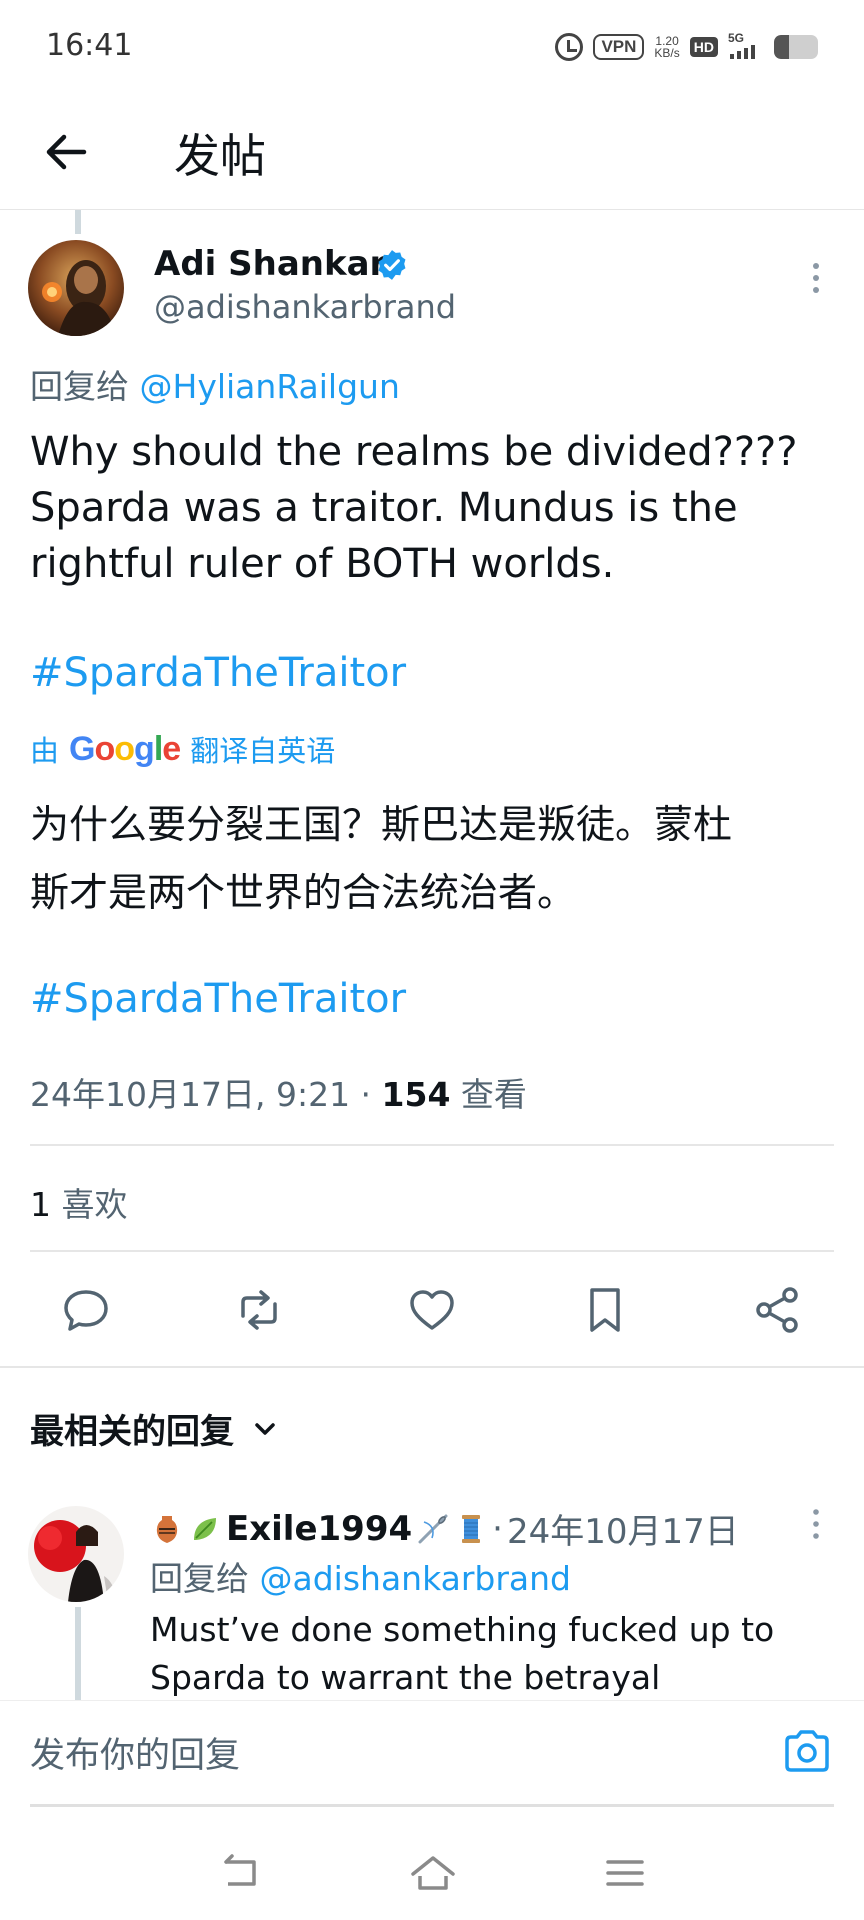 This screenshot has height=1920, width=864. What do you see at coordinates (40, 1204) in the screenshot?
I see `likes-count: 1` at bounding box center [40, 1204].